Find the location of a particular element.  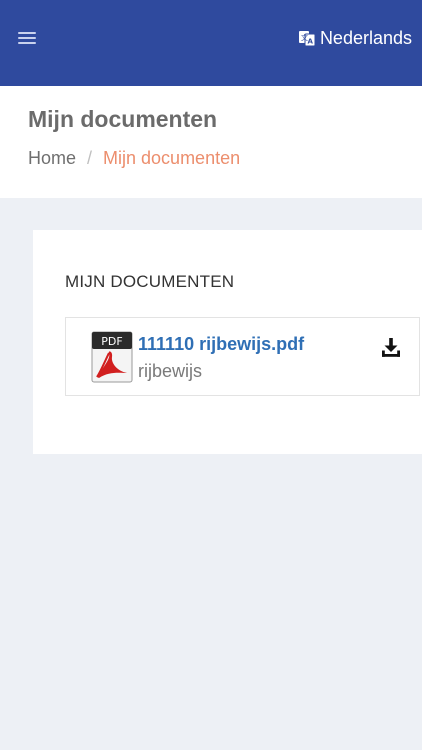

translate-icon: 文 A is located at coordinates (307, 39).